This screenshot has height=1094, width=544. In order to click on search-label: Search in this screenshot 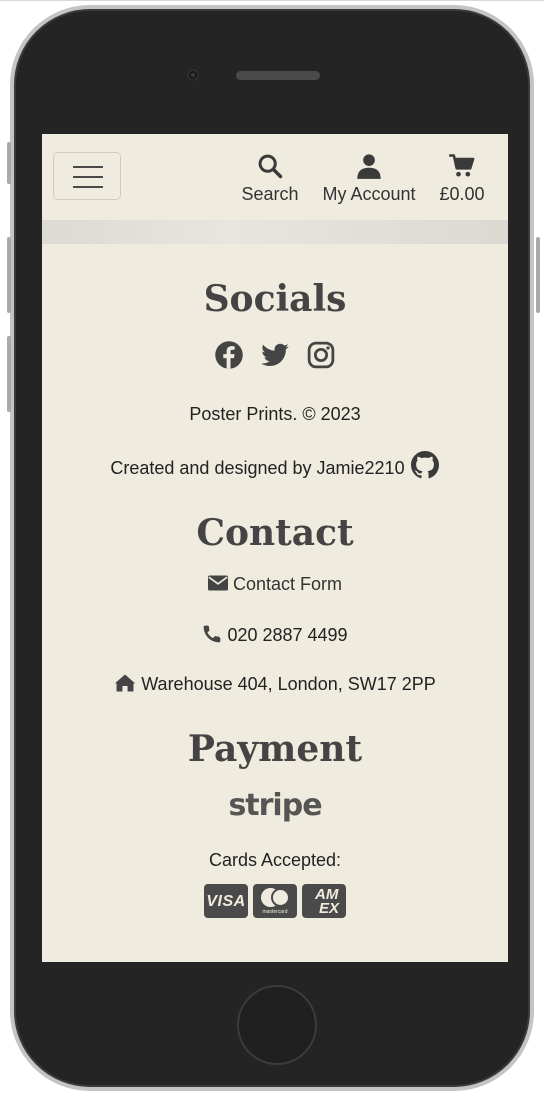, I will do `click(270, 194)`.